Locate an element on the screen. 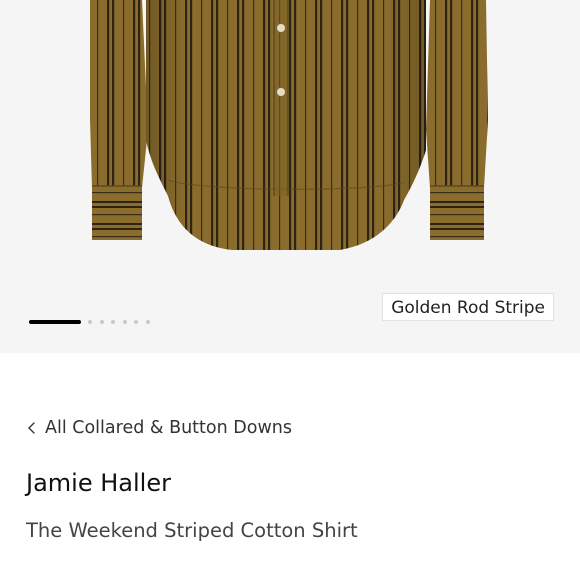 This screenshot has width=580, height=580. brand-name: Jamie Haller is located at coordinates (98, 483).